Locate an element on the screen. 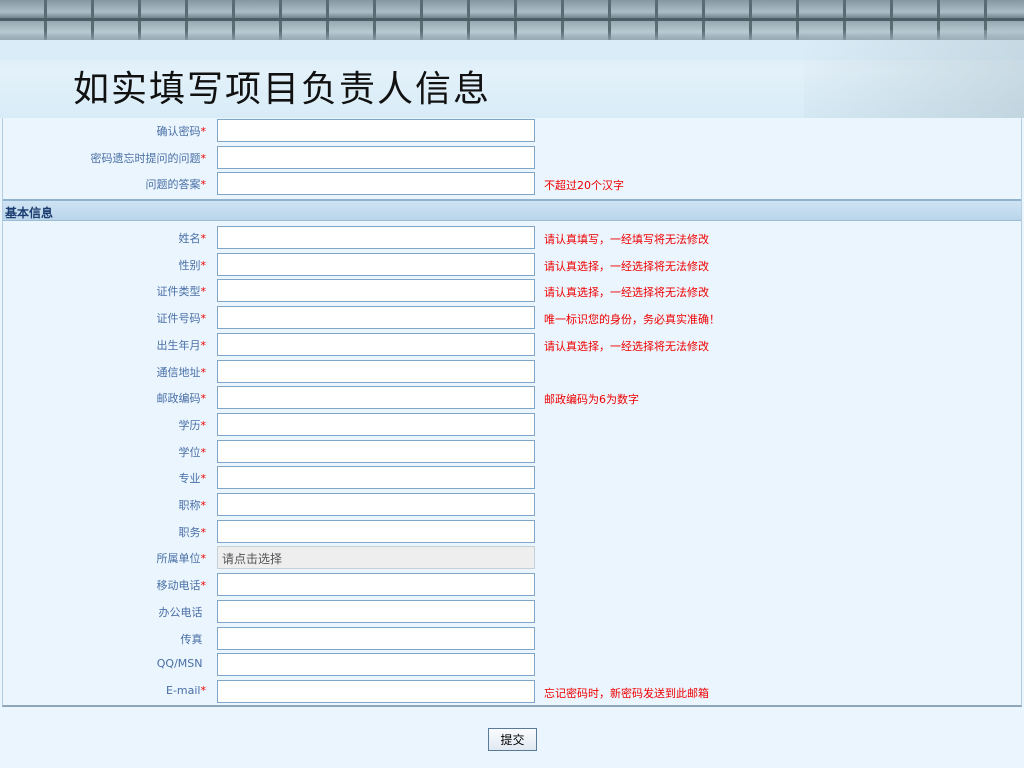  form-row: 问题的答案* 不超过20个汉字 is located at coordinates (512, 184).